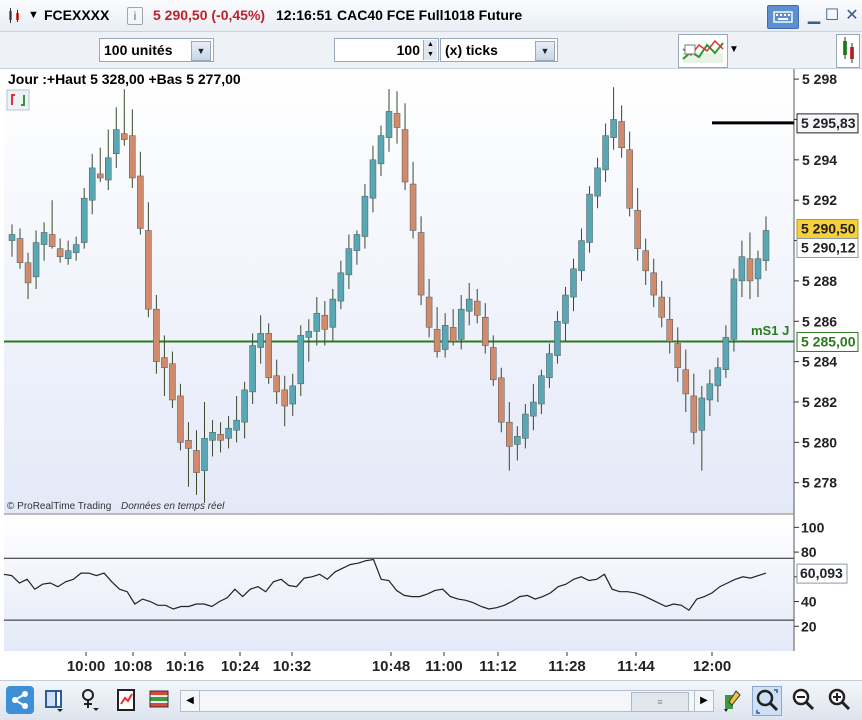 This screenshot has height=720, width=862. What do you see at coordinates (240, 666) in the screenshot?
I see `time-tick-label: 10:24` at bounding box center [240, 666].